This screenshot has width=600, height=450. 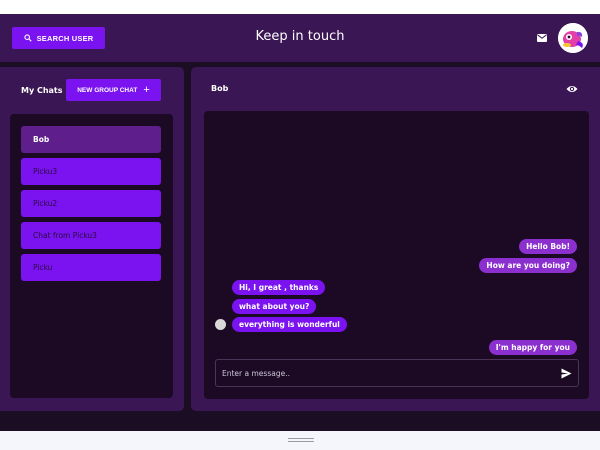 I want to click on message-bubble-received: Hi, I great , thanks, so click(x=279, y=287).